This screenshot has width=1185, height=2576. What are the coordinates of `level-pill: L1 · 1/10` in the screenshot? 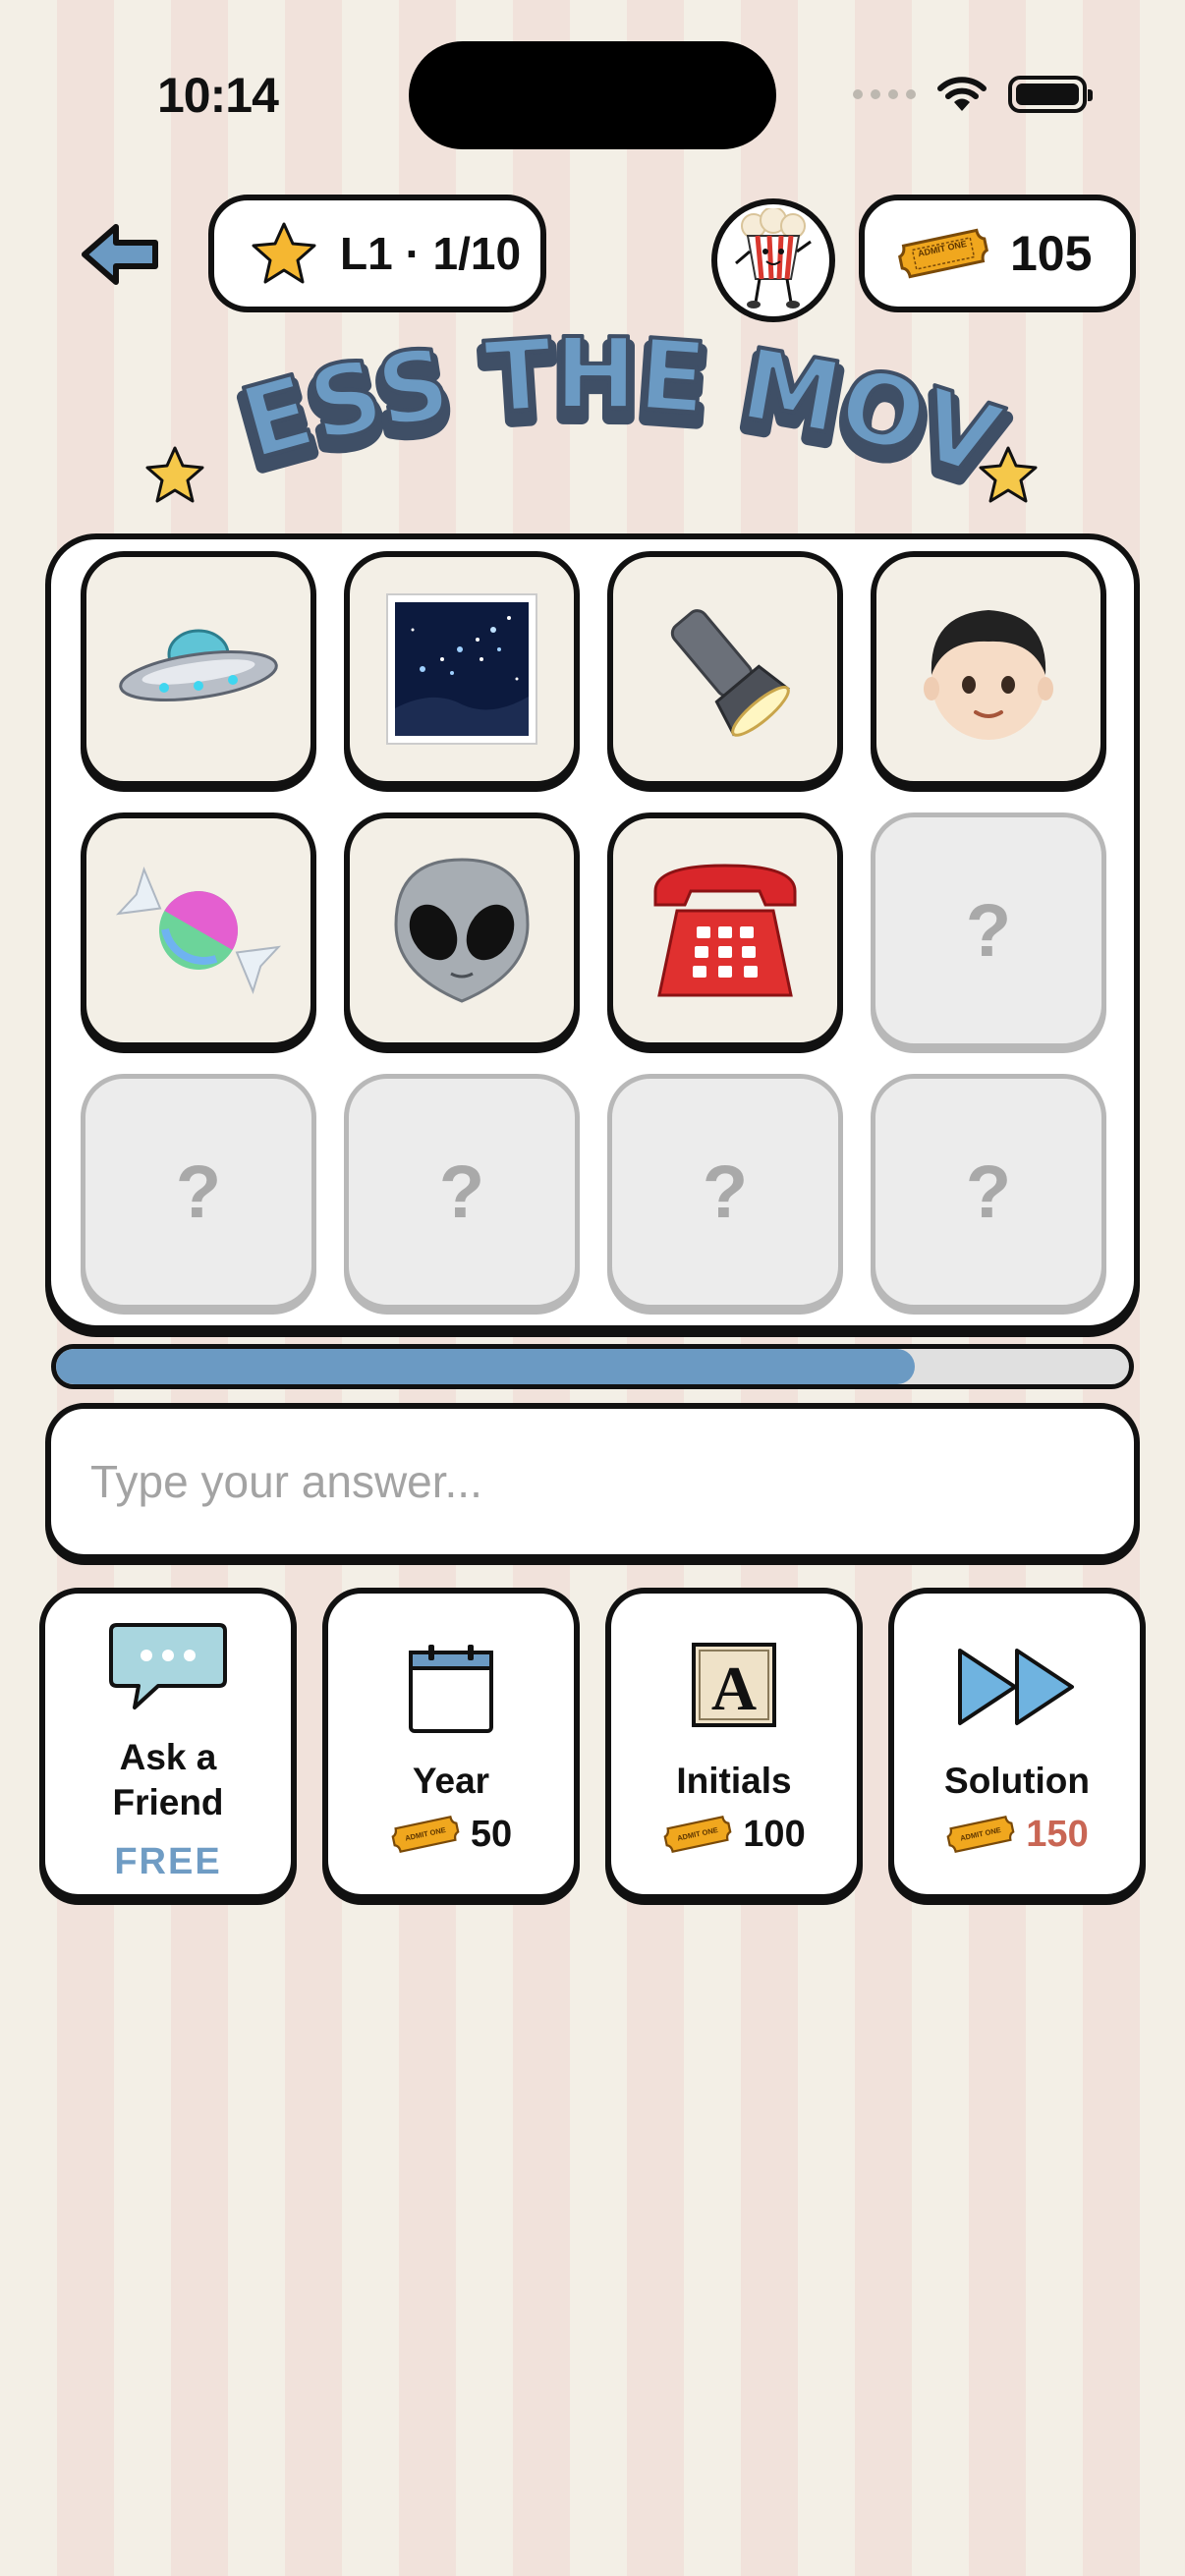 It's located at (377, 253).